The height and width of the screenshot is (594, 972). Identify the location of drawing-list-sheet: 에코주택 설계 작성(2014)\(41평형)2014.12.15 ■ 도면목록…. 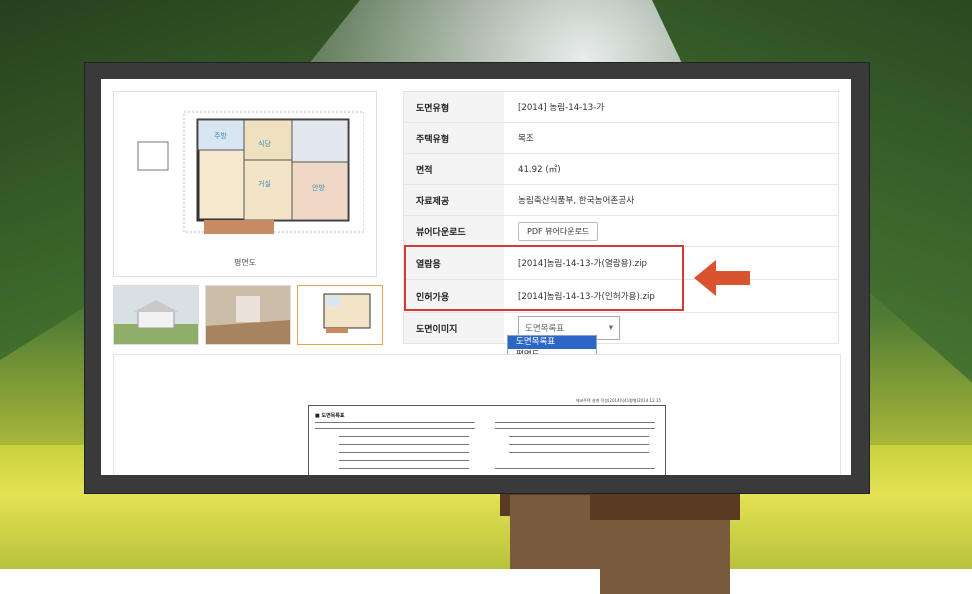
(487, 436).